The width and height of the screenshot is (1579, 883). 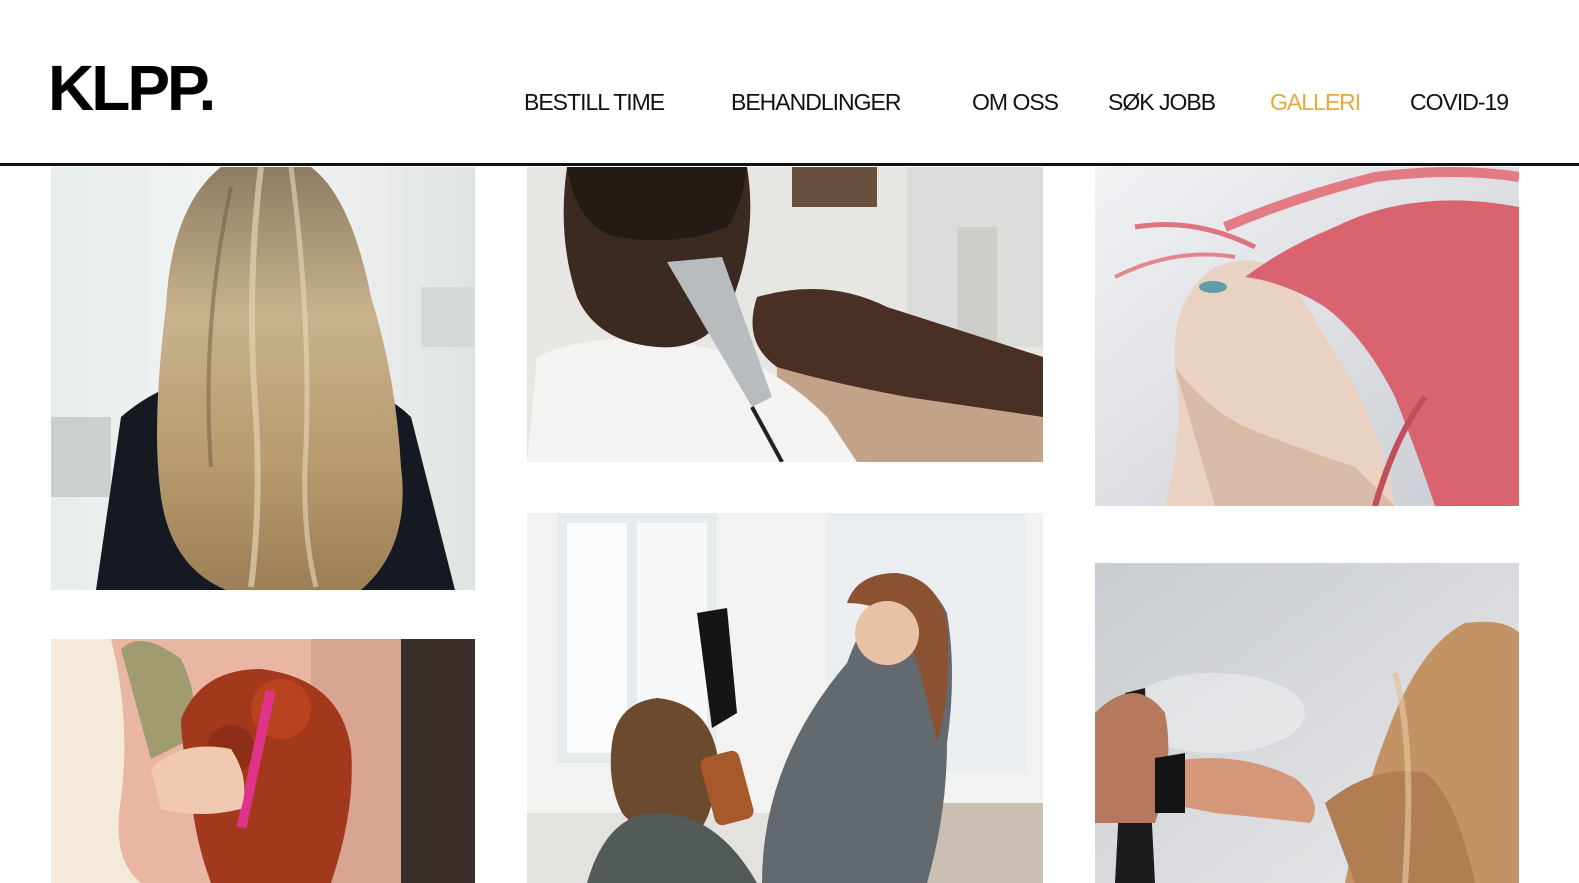 I want to click on pink-hair-image, so click(x=1307, y=336).